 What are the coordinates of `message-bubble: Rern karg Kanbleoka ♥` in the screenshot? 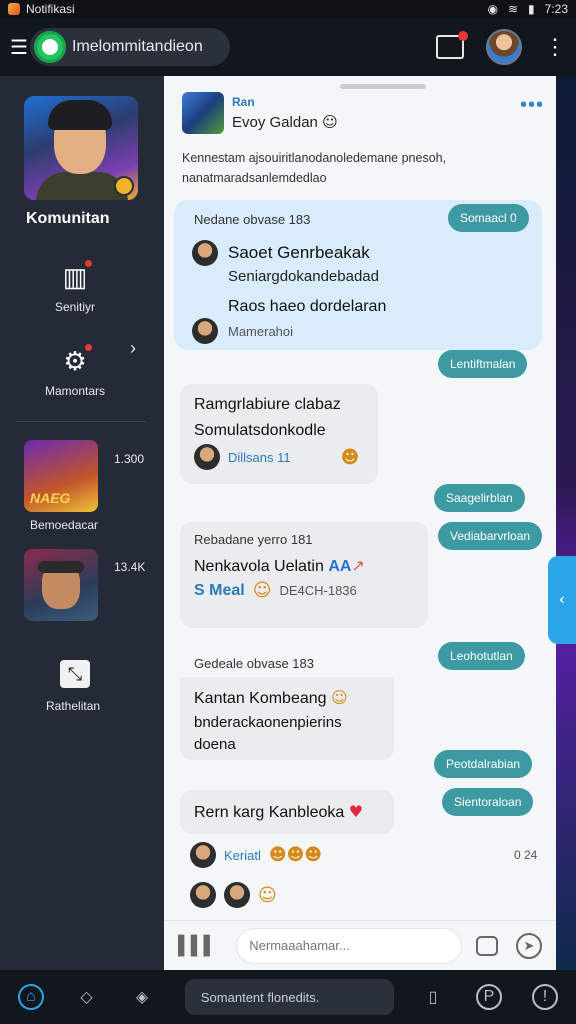 It's located at (287, 812).